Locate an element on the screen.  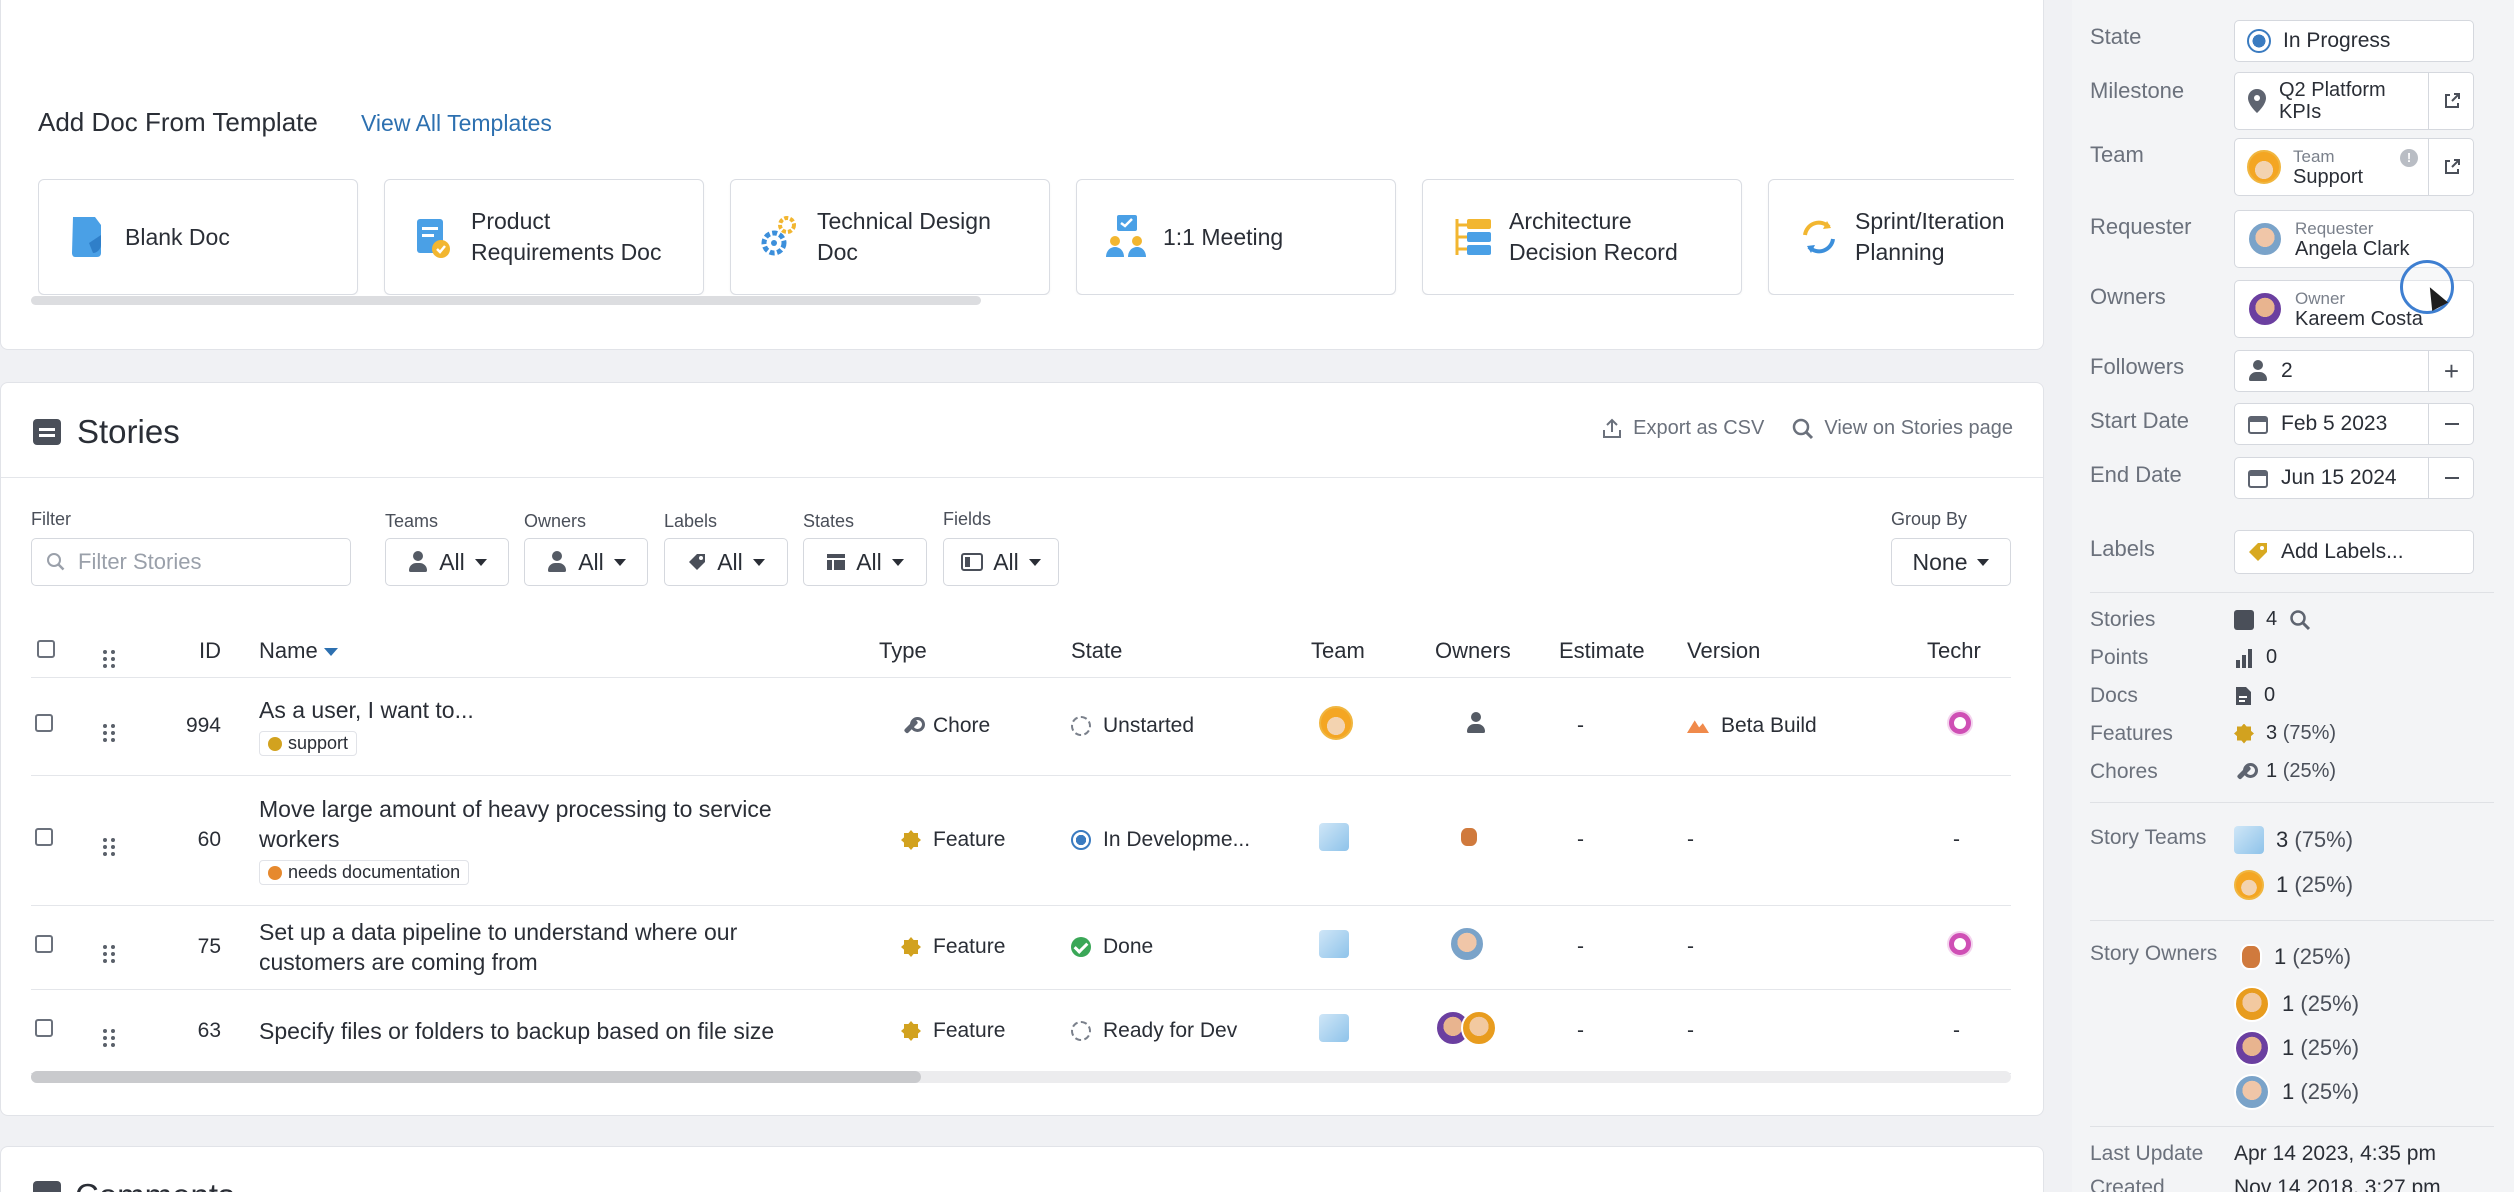
template-meeting: 1:1 Meeting is located at coordinates (1236, 237).